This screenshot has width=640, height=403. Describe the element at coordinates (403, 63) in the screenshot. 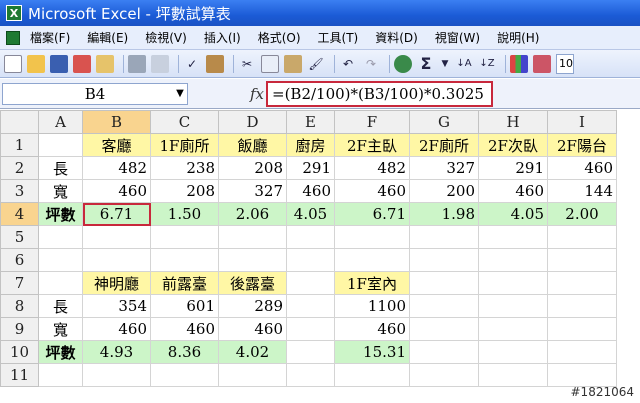

I see `hyperlink-icon` at that location.